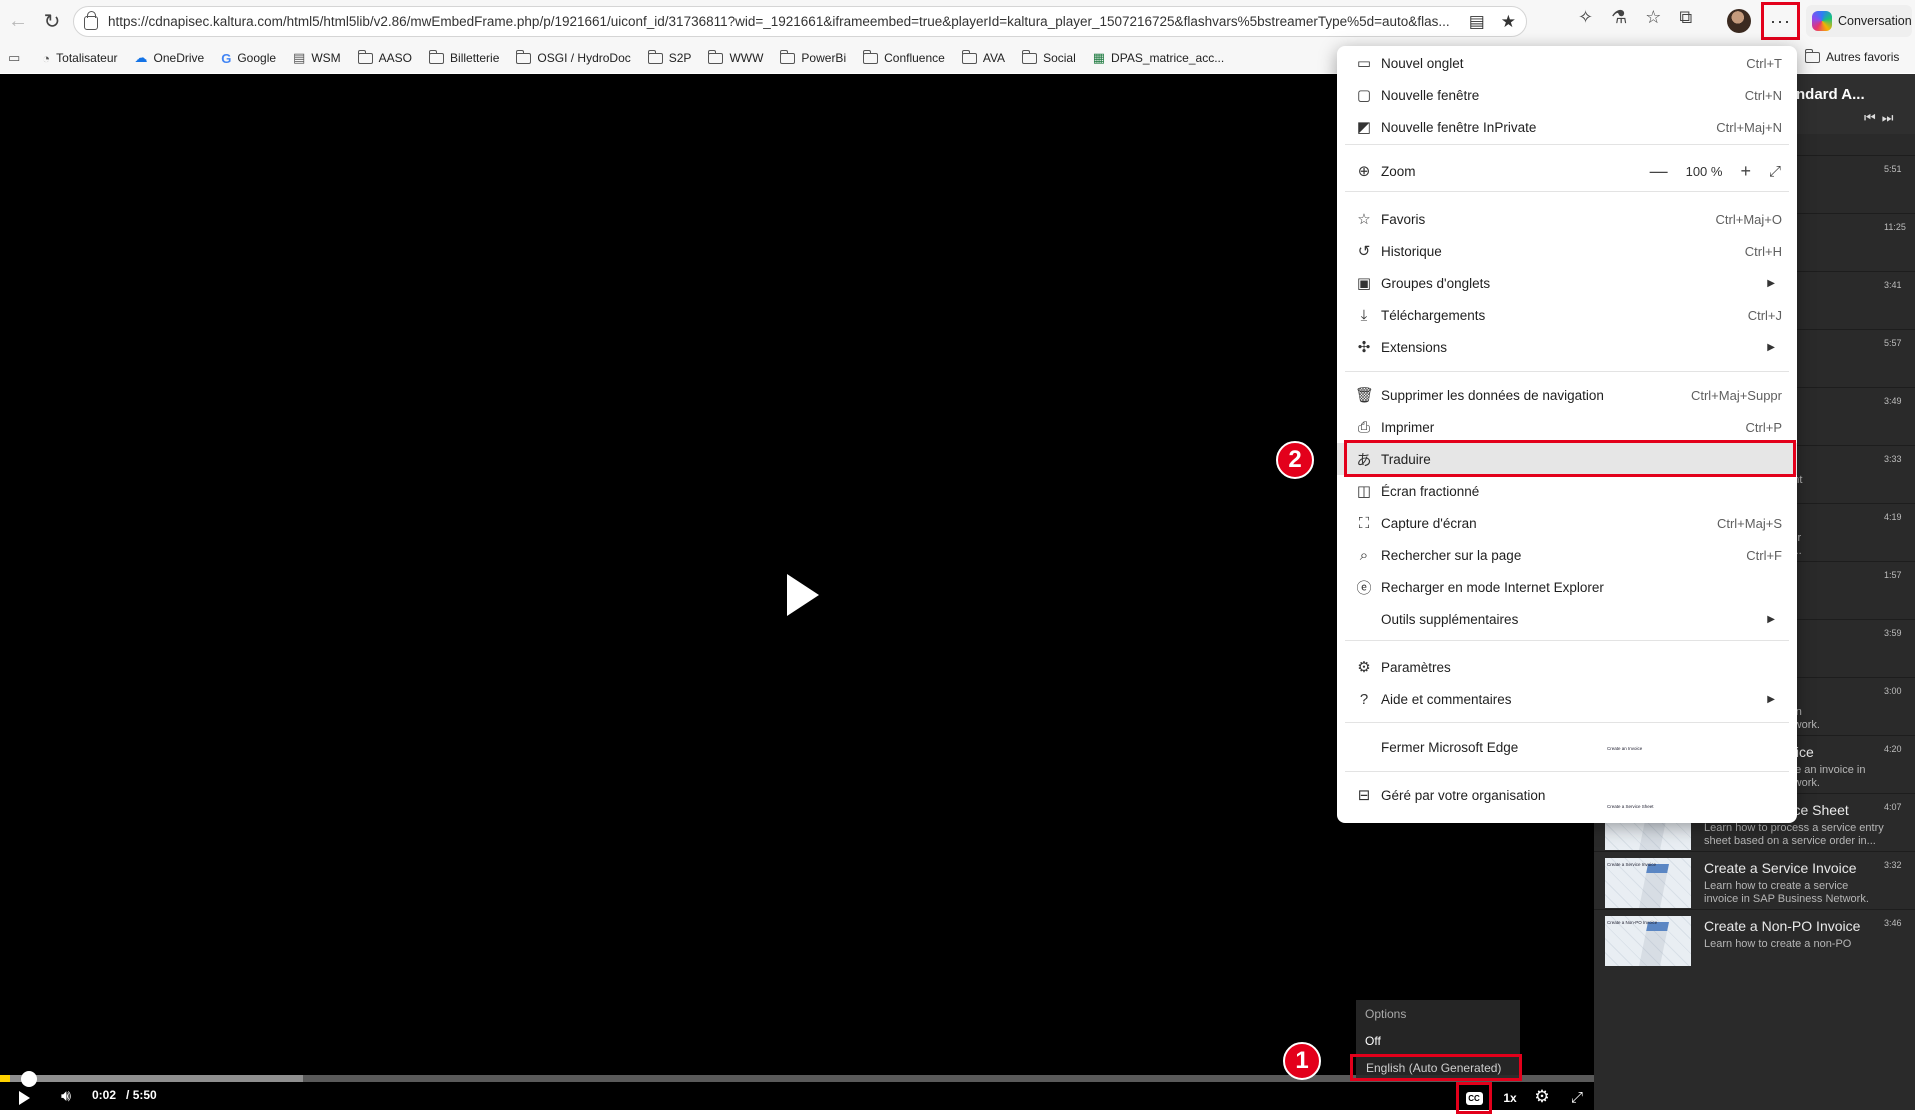 This screenshot has height=1114, width=1915. What do you see at coordinates (1567, 219) in the screenshot?
I see `menu-item-favoris: ☆ Favoris Ctrl+Maj+O` at bounding box center [1567, 219].